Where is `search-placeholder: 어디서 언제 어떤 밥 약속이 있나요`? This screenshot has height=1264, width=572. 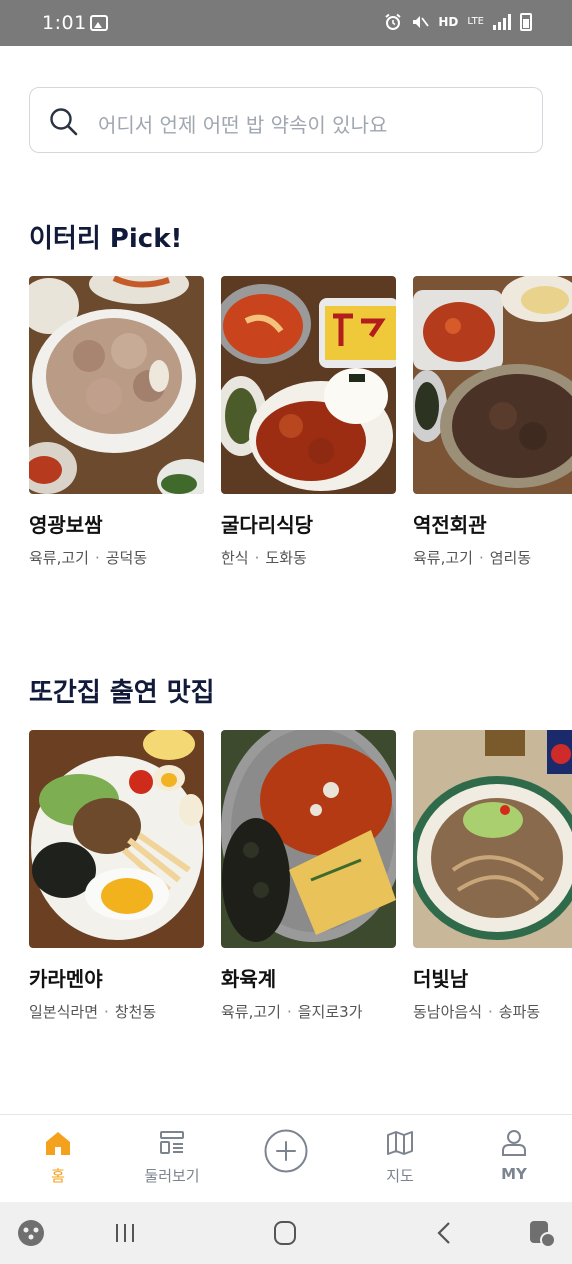 search-placeholder: 어디서 언제 어떤 밥 약속이 있나요 is located at coordinates (243, 125).